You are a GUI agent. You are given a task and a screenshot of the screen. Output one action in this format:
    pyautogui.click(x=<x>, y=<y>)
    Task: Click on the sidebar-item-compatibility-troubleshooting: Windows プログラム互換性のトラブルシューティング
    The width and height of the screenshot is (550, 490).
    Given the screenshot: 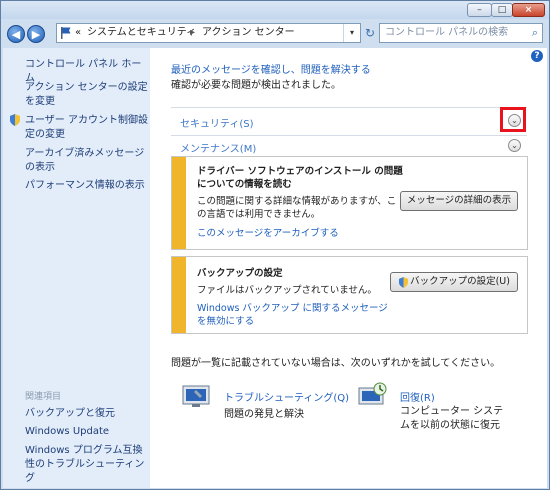 What is the action you would take?
    pyautogui.click(x=87, y=465)
    